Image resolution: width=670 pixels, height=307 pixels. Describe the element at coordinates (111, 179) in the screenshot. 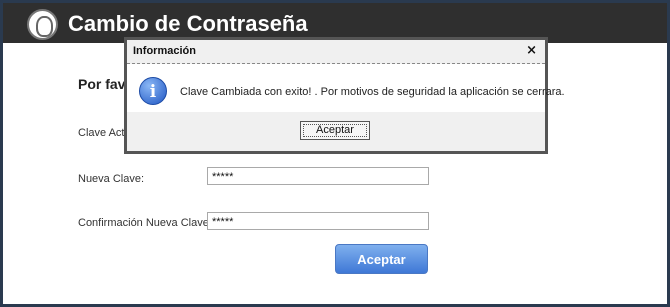

I see `new-password-label: Nueva Clave:` at that location.